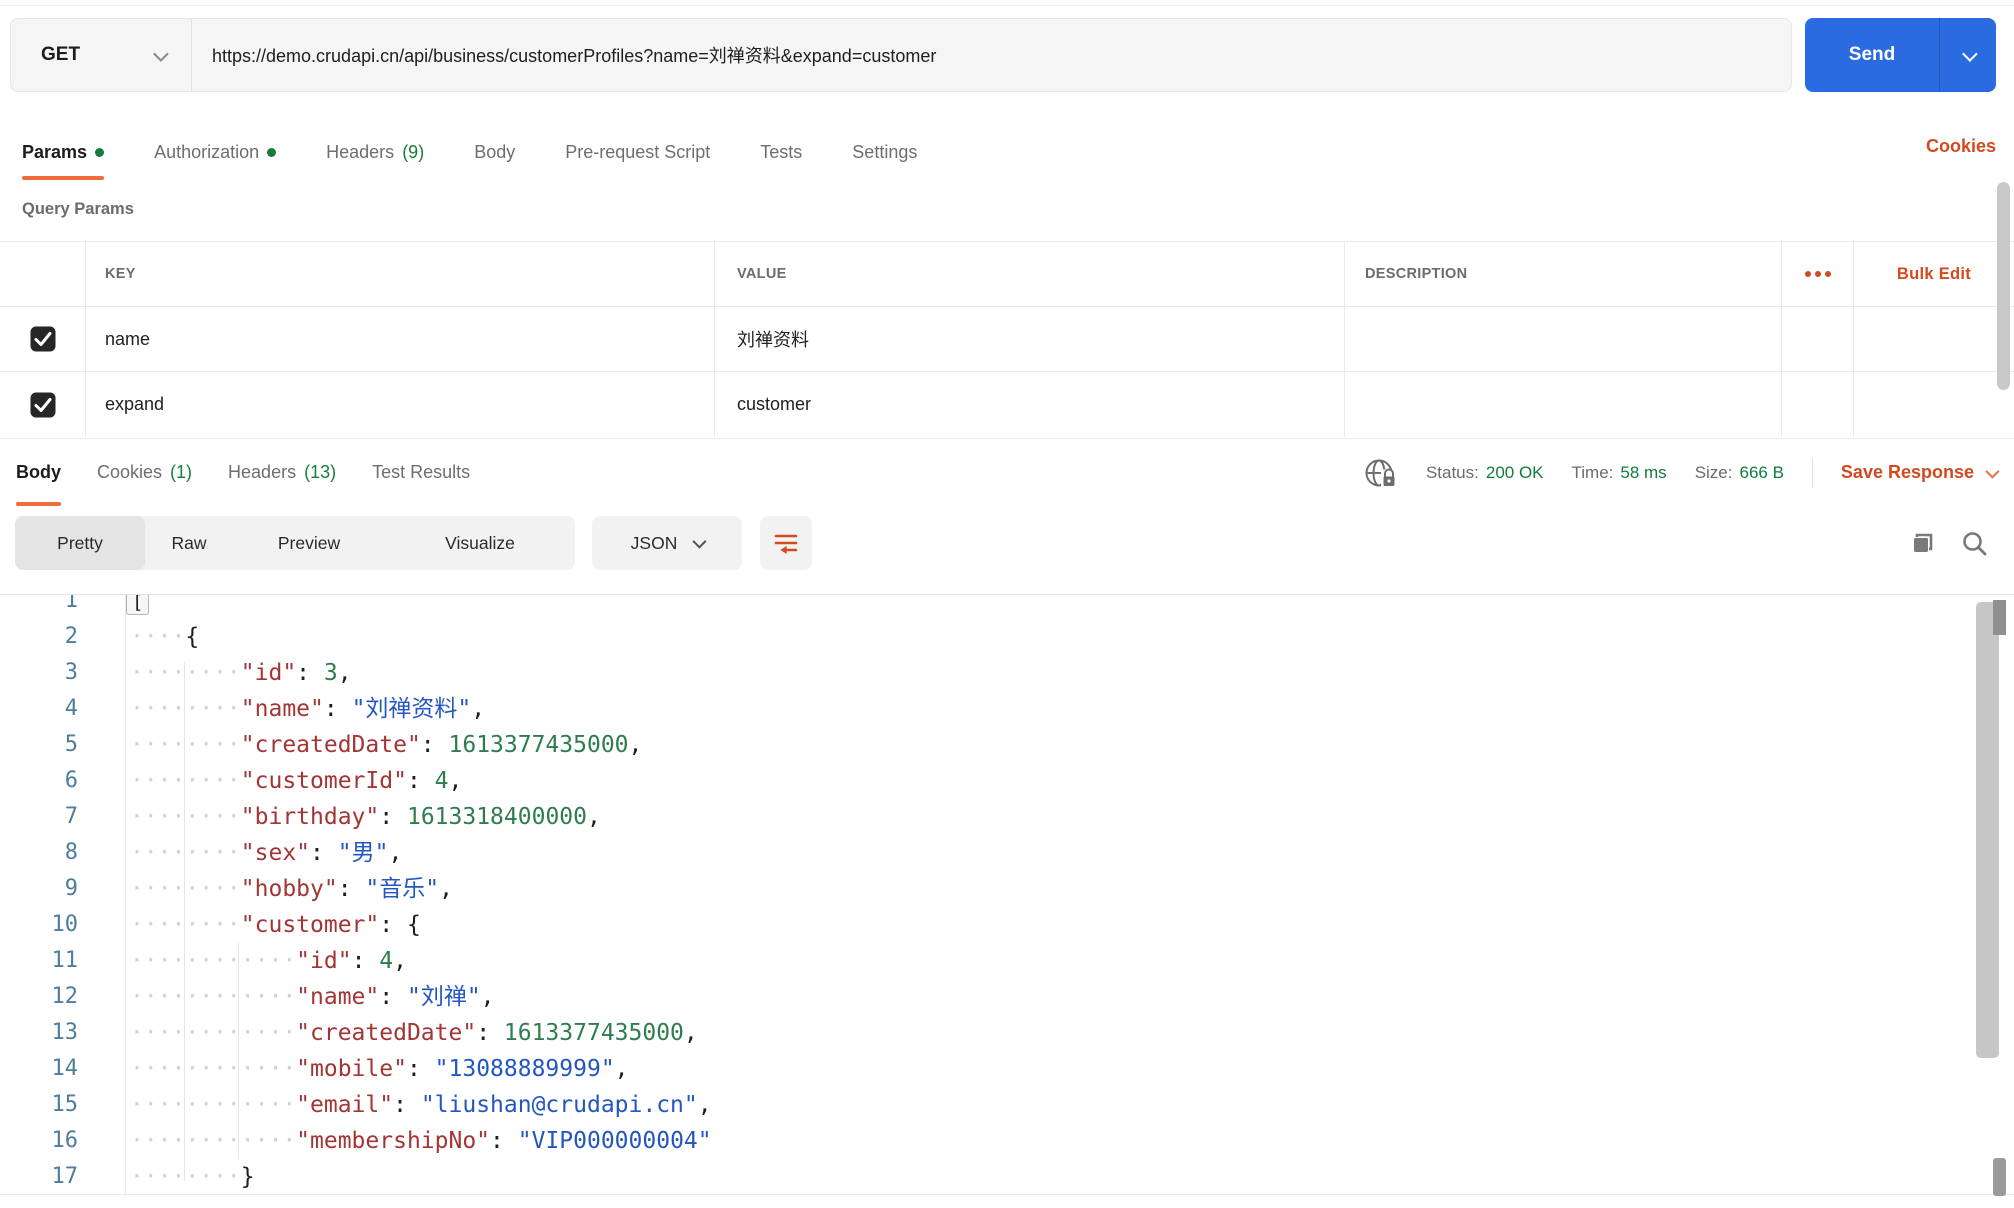  I want to click on bulk-edit-cell: Bulk Edit, so click(1934, 274).